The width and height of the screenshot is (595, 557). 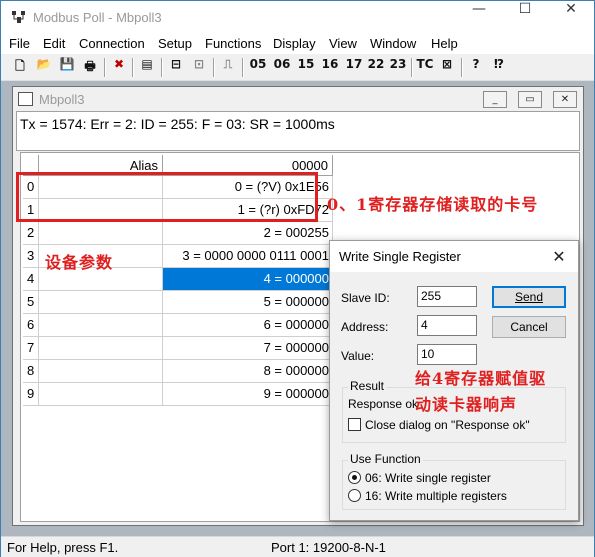 What do you see at coordinates (525, 17) in the screenshot?
I see `maximize-button: ☐` at bounding box center [525, 17].